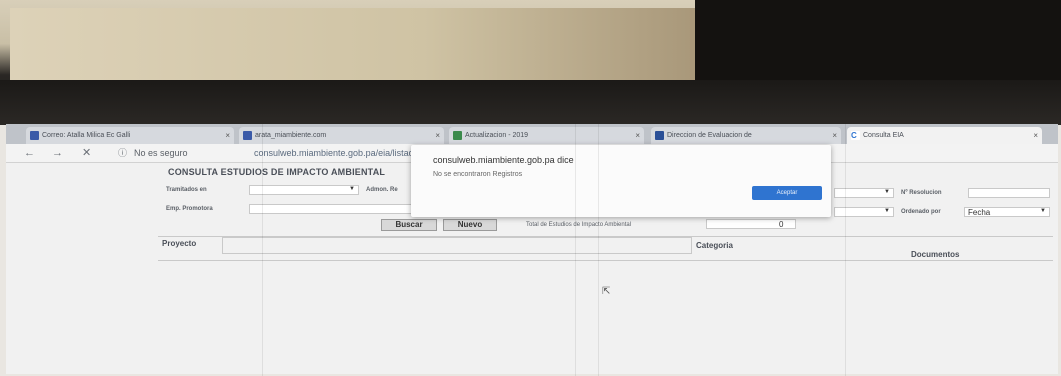 The image size is (1061, 376). What do you see at coordinates (1007, 212) in the screenshot?
I see `ordenado-select: Fecha ▼` at bounding box center [1007, 212].